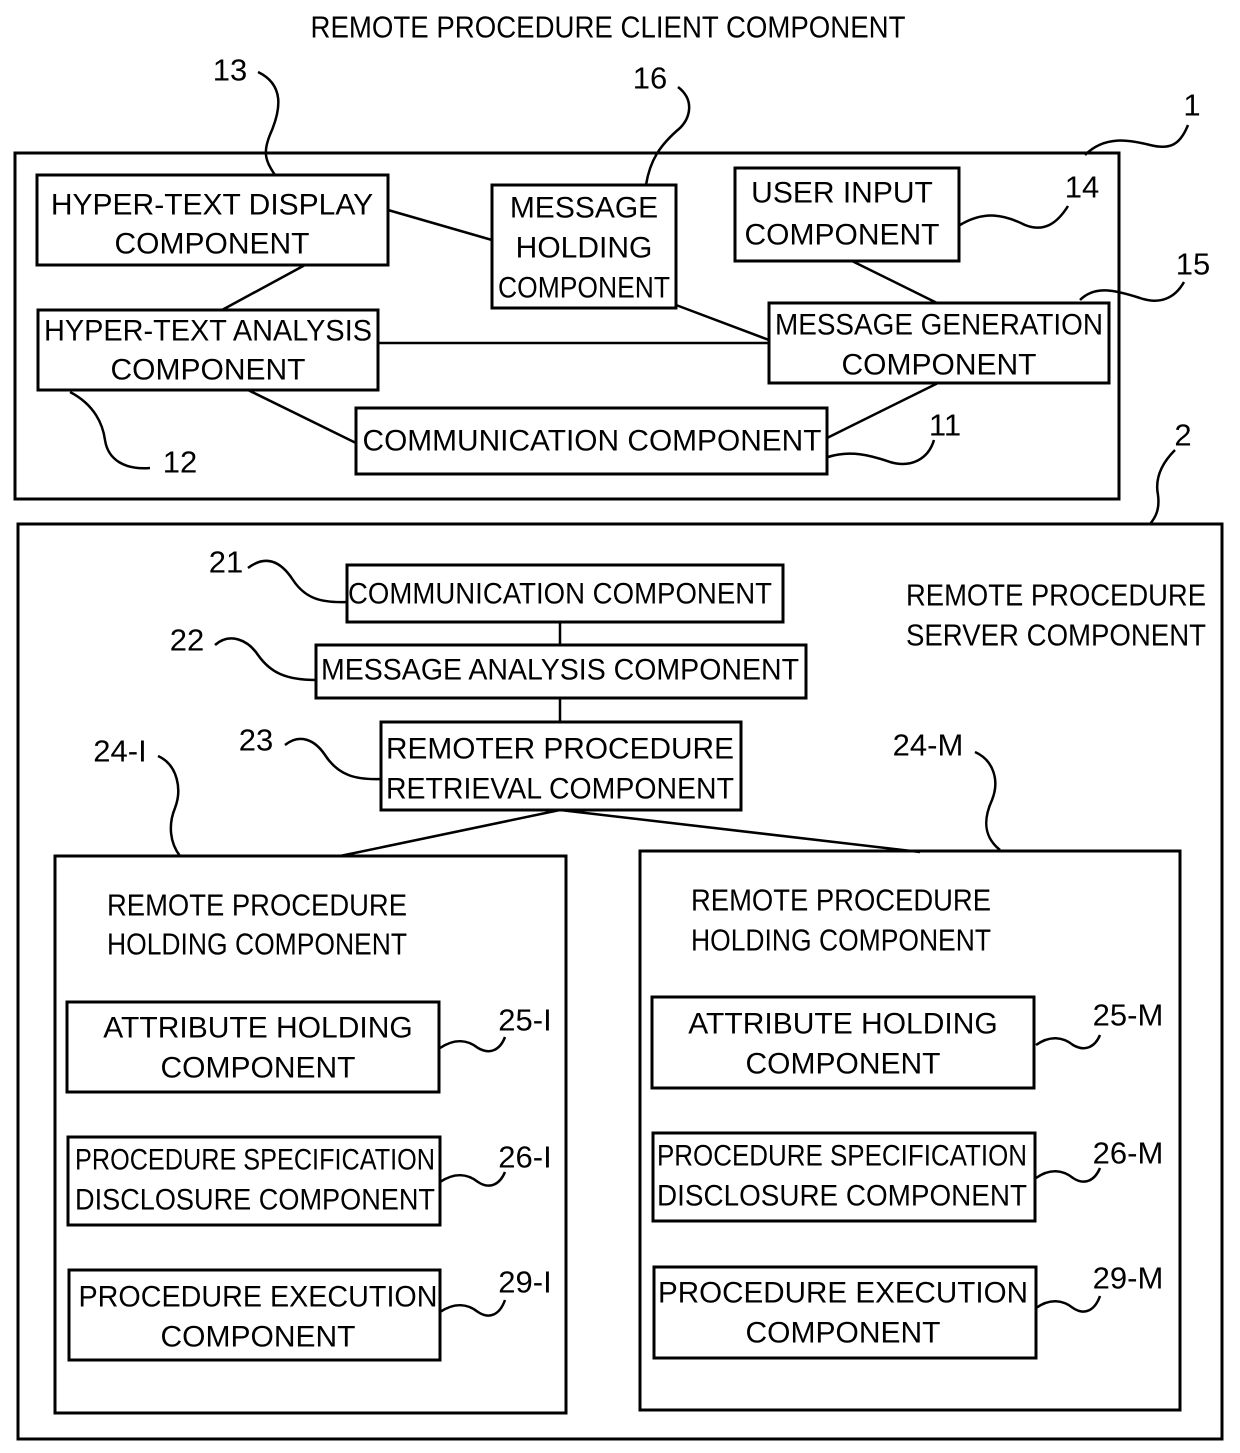  I want to click on client-title: REMOTE PROCEDURE CLIENT COMPONENT, so click(608, 27).